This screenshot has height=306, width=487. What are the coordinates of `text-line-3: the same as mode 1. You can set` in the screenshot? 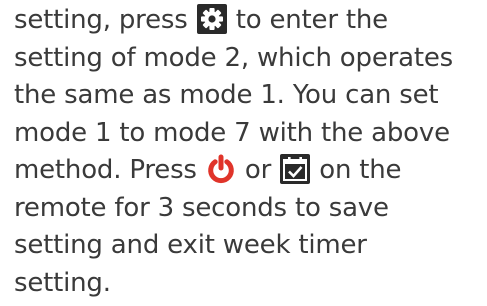 It's located at (226, 95).